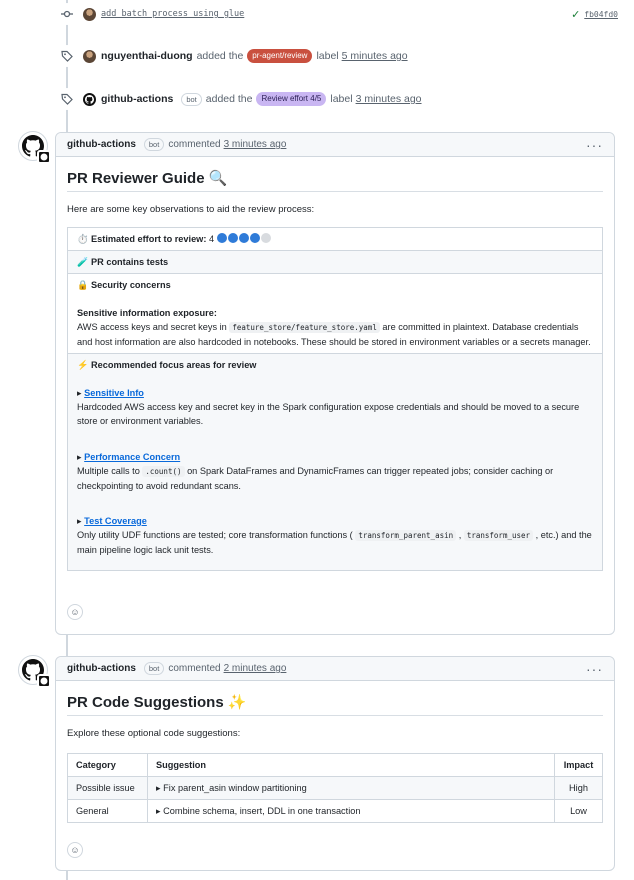  I want to click on tests-label: PR contains tests, so click(130, 262).